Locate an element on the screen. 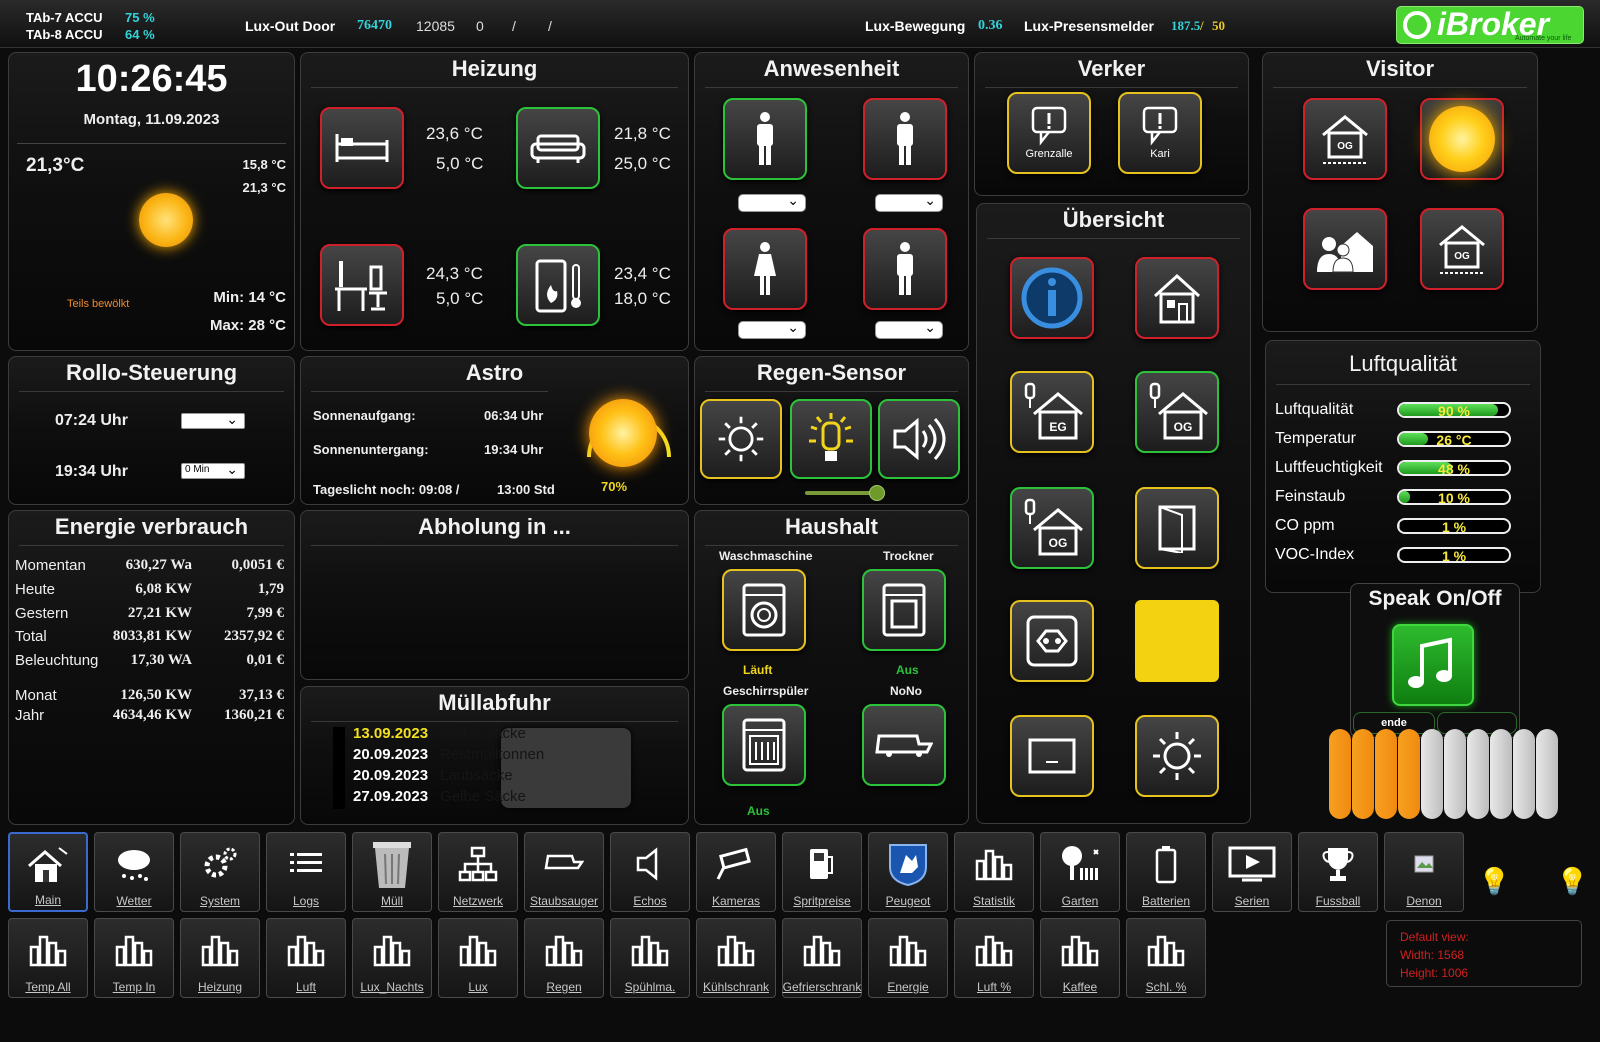 This screenshot has height=1042, width=1600. nav-staubsauger: Staubsauger is located at coordinates (564, 872).